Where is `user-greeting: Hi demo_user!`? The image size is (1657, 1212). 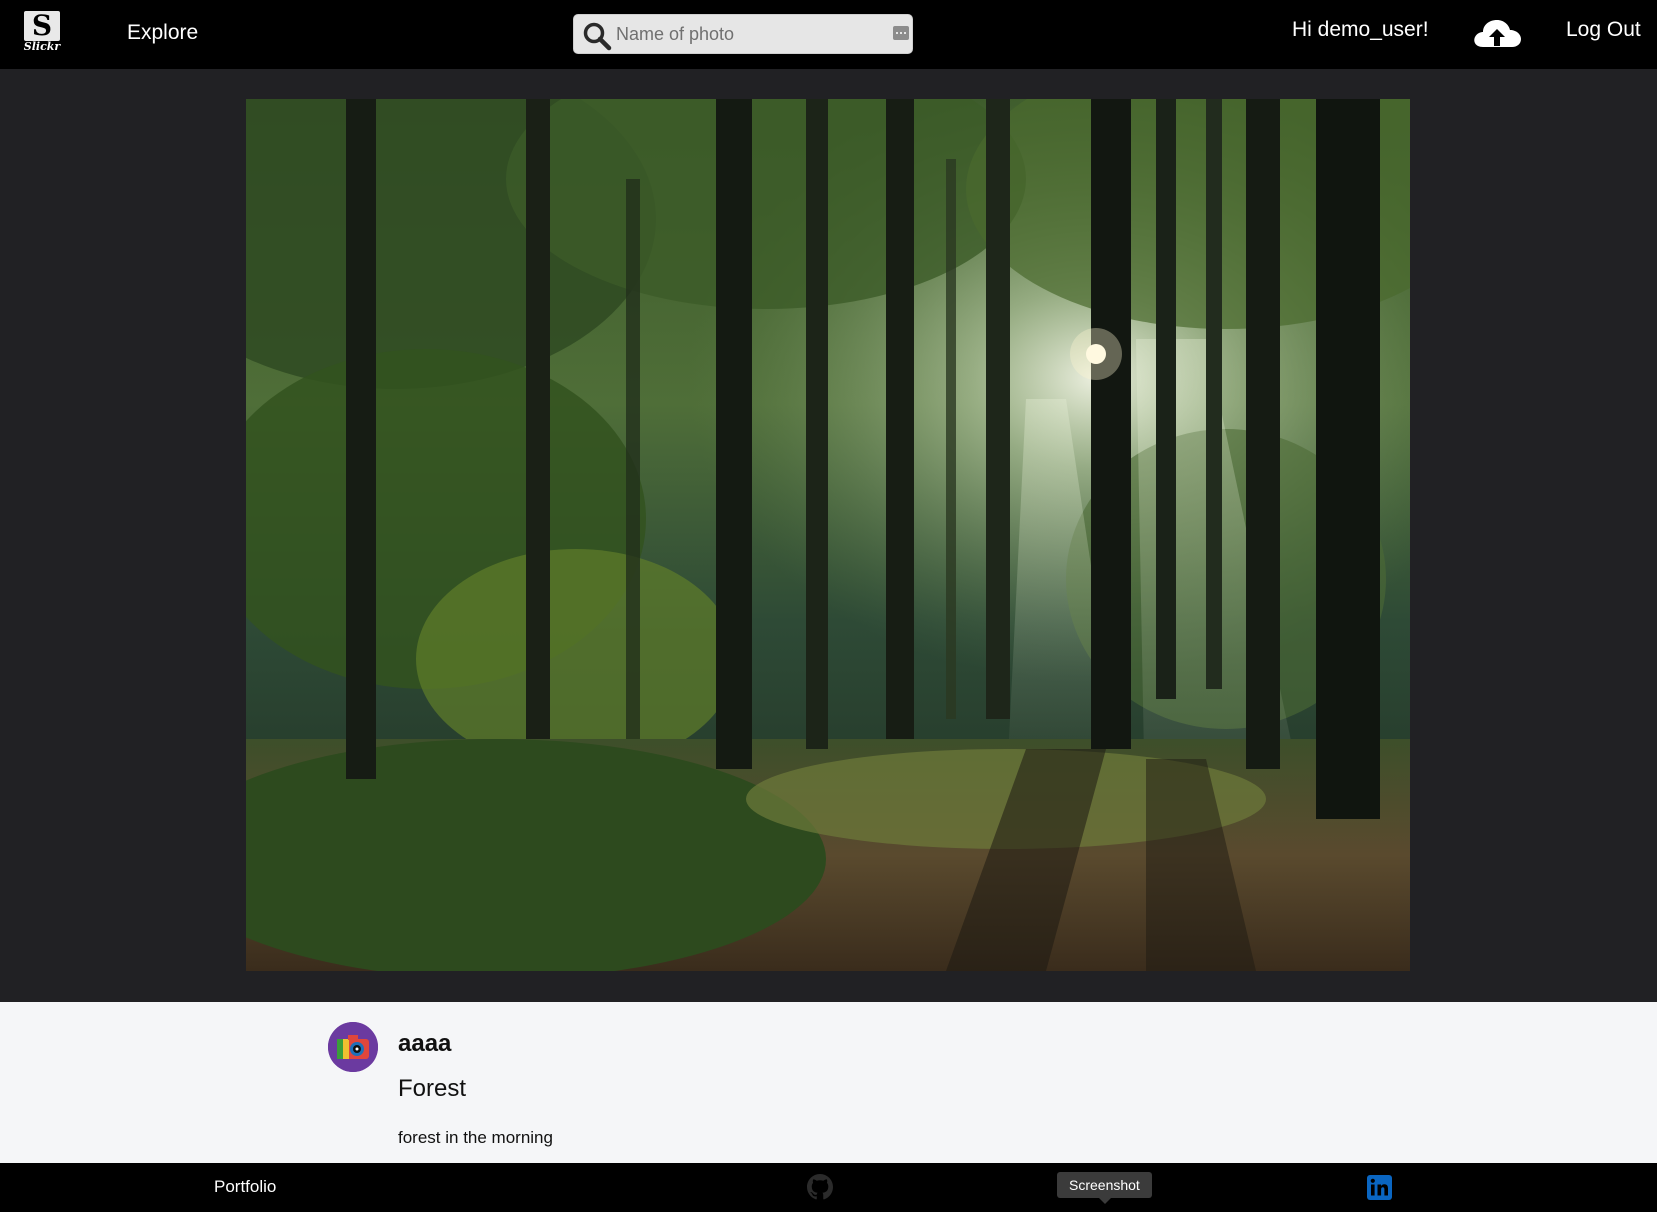
user-greeting: Hi demo_user! is located at coordinates (1360, 29).